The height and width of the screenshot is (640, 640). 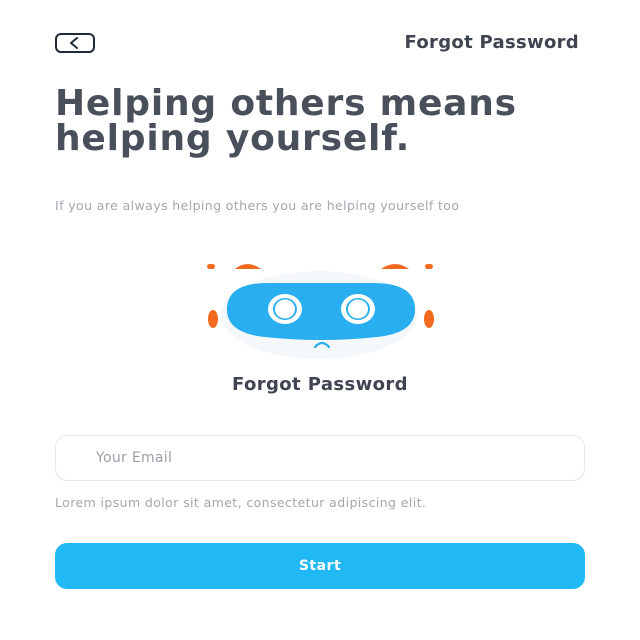 I want to click on header-title: Forgot Password, so click(x=491, y=42).